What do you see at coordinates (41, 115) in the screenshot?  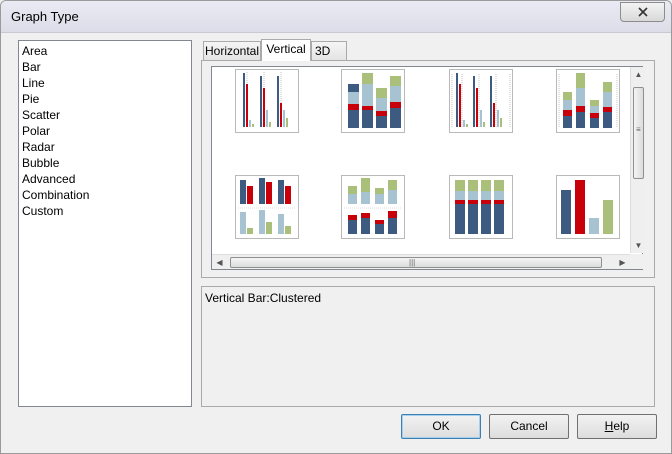 I see `list-item-scatter: Scatter` at bounding box center [41, 115].